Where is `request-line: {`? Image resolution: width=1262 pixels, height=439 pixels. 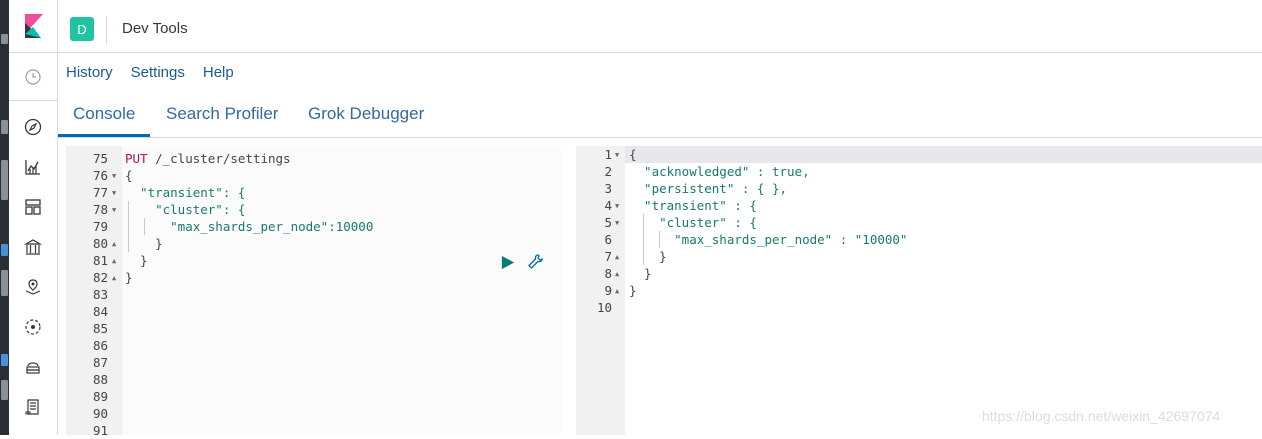
request-line: { is located at coordinates (129, 175).